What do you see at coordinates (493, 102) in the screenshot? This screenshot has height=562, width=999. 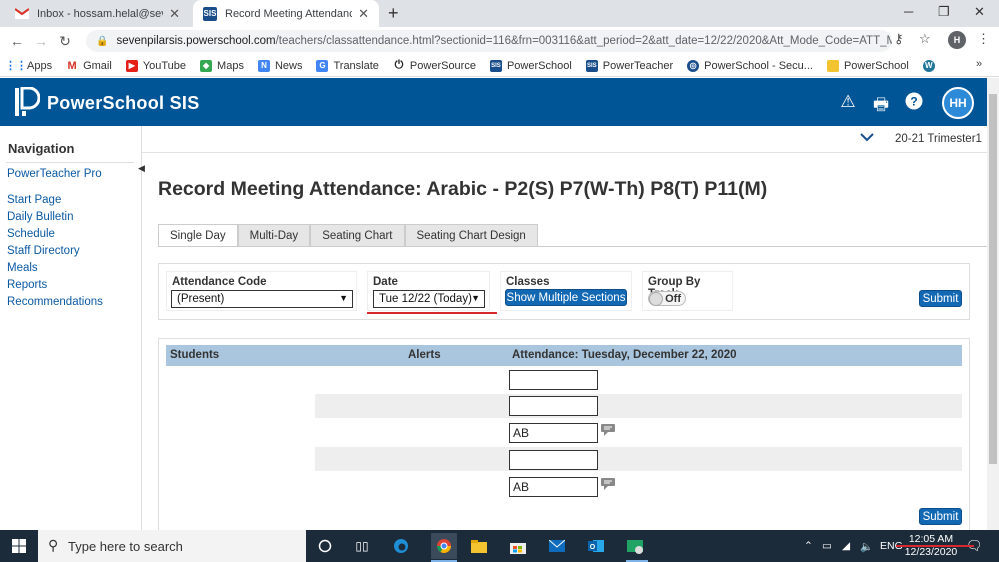 I see `powerschool-header: PowerSchool SIS ⚠ 🖶 ? HH` at bounding box center [493, 102].